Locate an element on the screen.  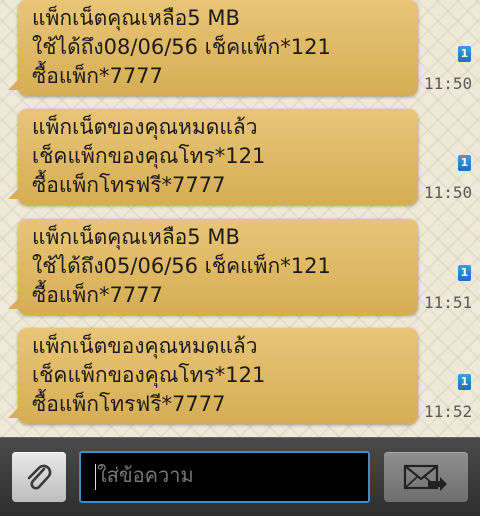
send-button is located at coordinates (426, 477).